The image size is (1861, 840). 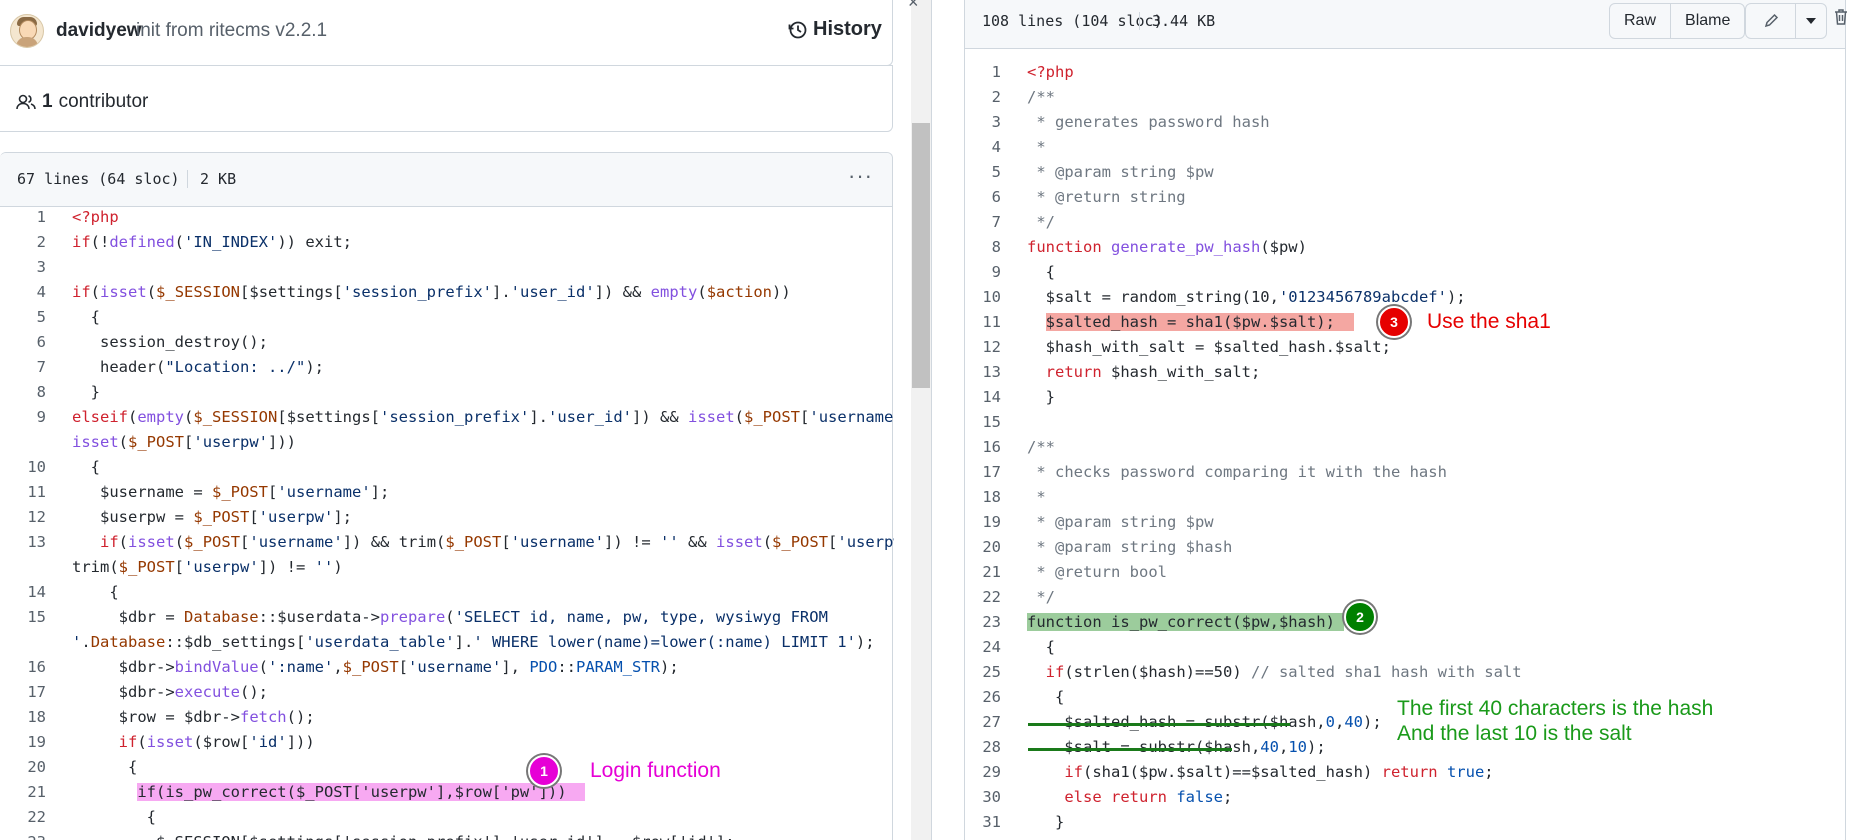 I want to click on code-line: 31 }, so click(x=1243, y=822).